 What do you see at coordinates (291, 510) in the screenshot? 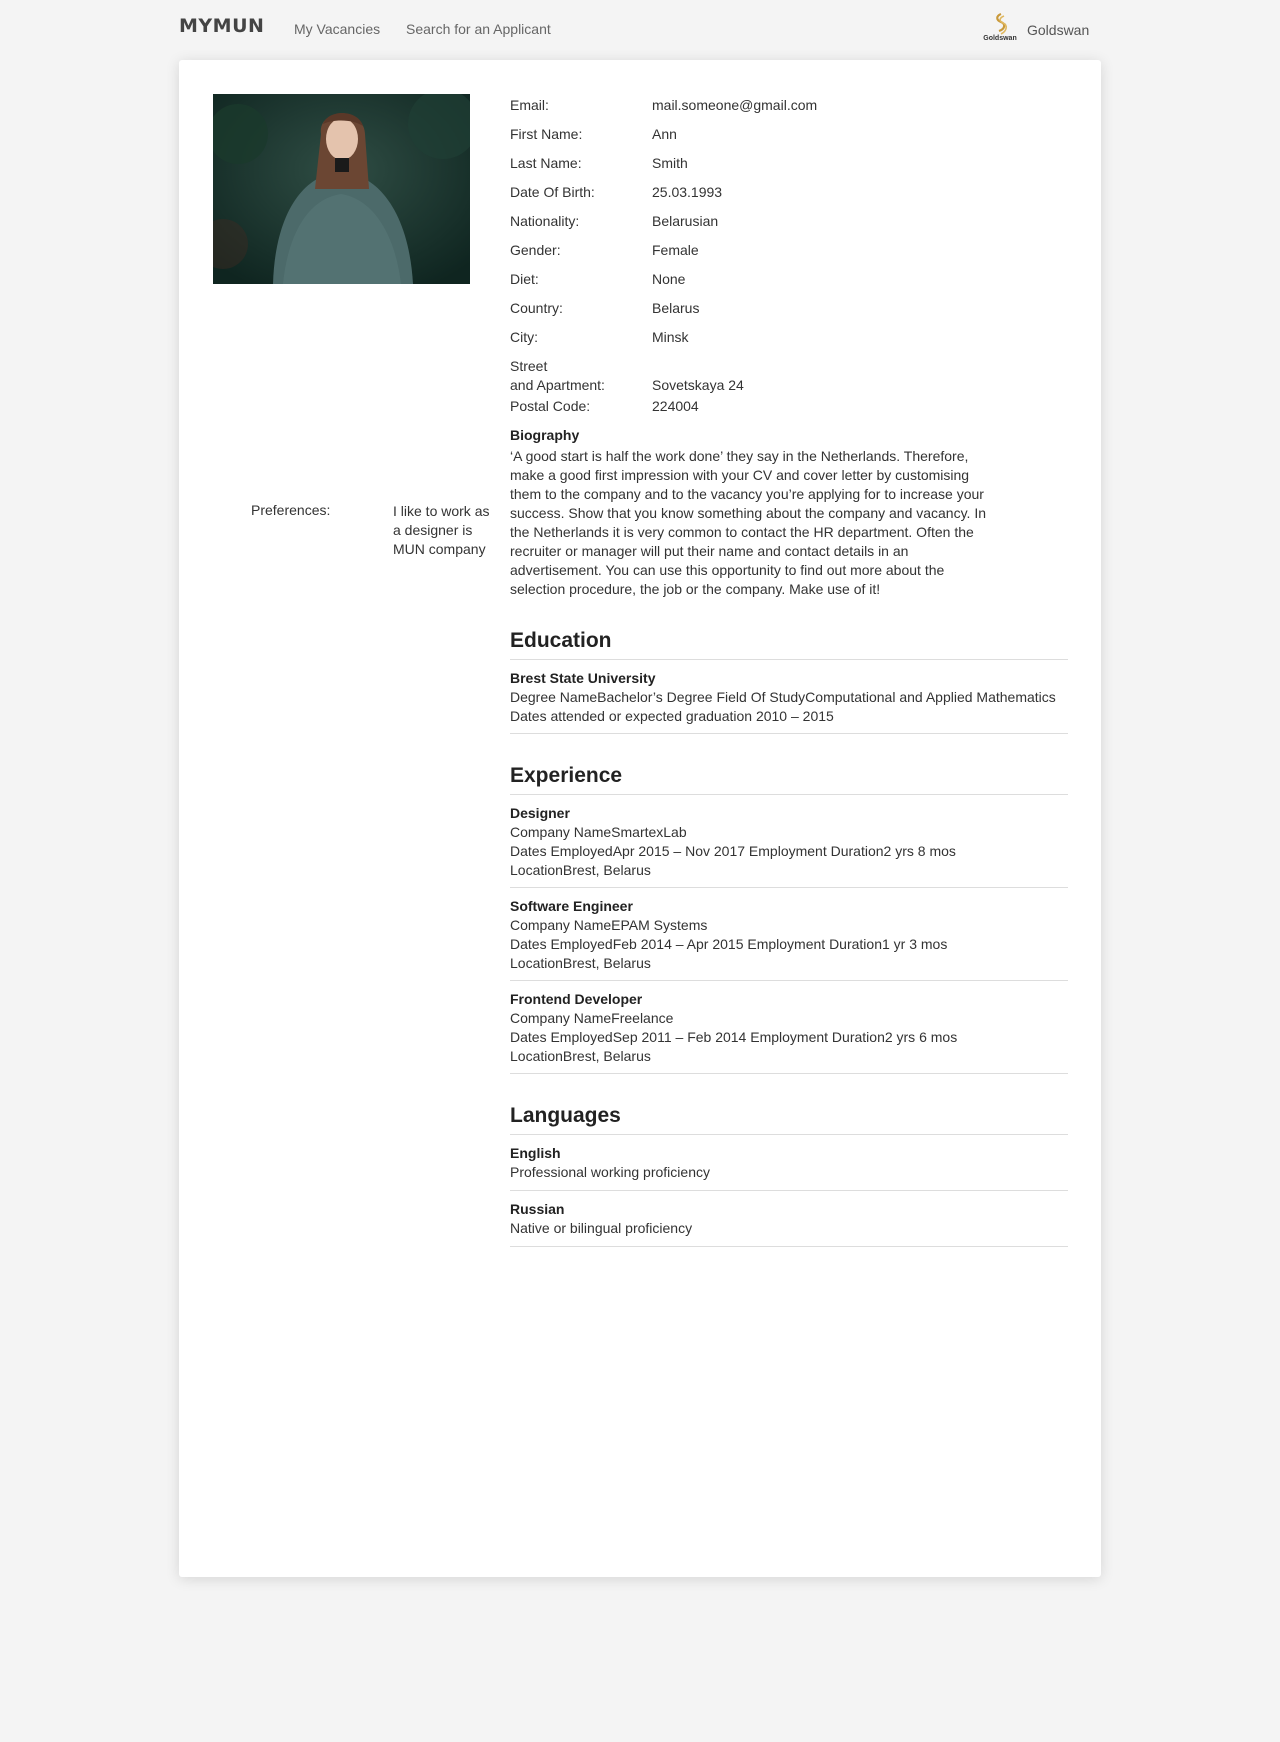
I see `preferences-label: Preferences:` at bounding box center [291, 510].